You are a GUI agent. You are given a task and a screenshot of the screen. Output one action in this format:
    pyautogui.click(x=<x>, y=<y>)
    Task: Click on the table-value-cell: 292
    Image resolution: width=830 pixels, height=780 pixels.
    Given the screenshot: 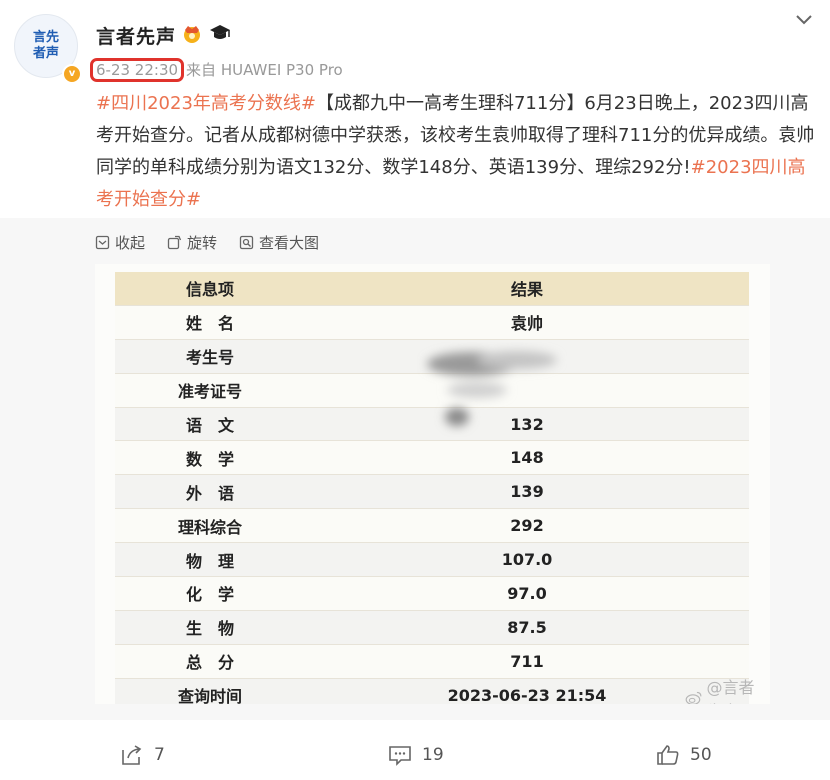 What is the action you would take?
    pyautogui.click(x=527, y=526)
    